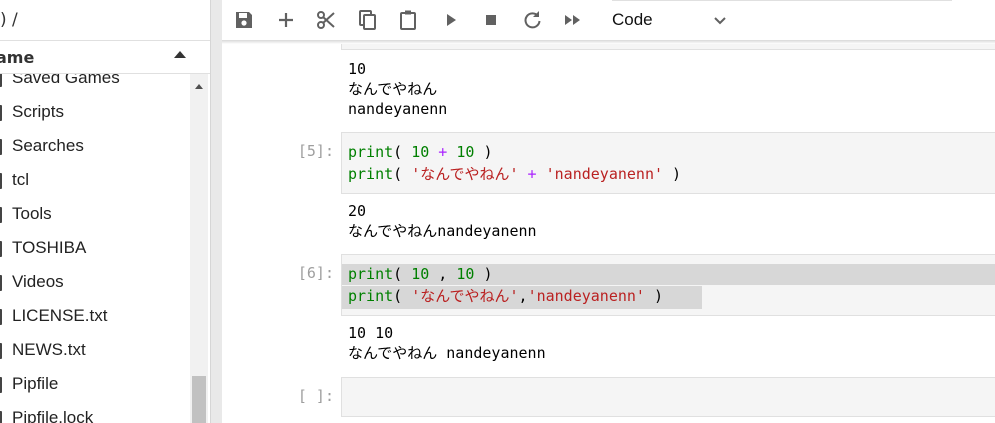 This screenshot has width=995, height=423. I want to click on file-item-pipfile-lock: Pipfile.lock, so click(95, 413).